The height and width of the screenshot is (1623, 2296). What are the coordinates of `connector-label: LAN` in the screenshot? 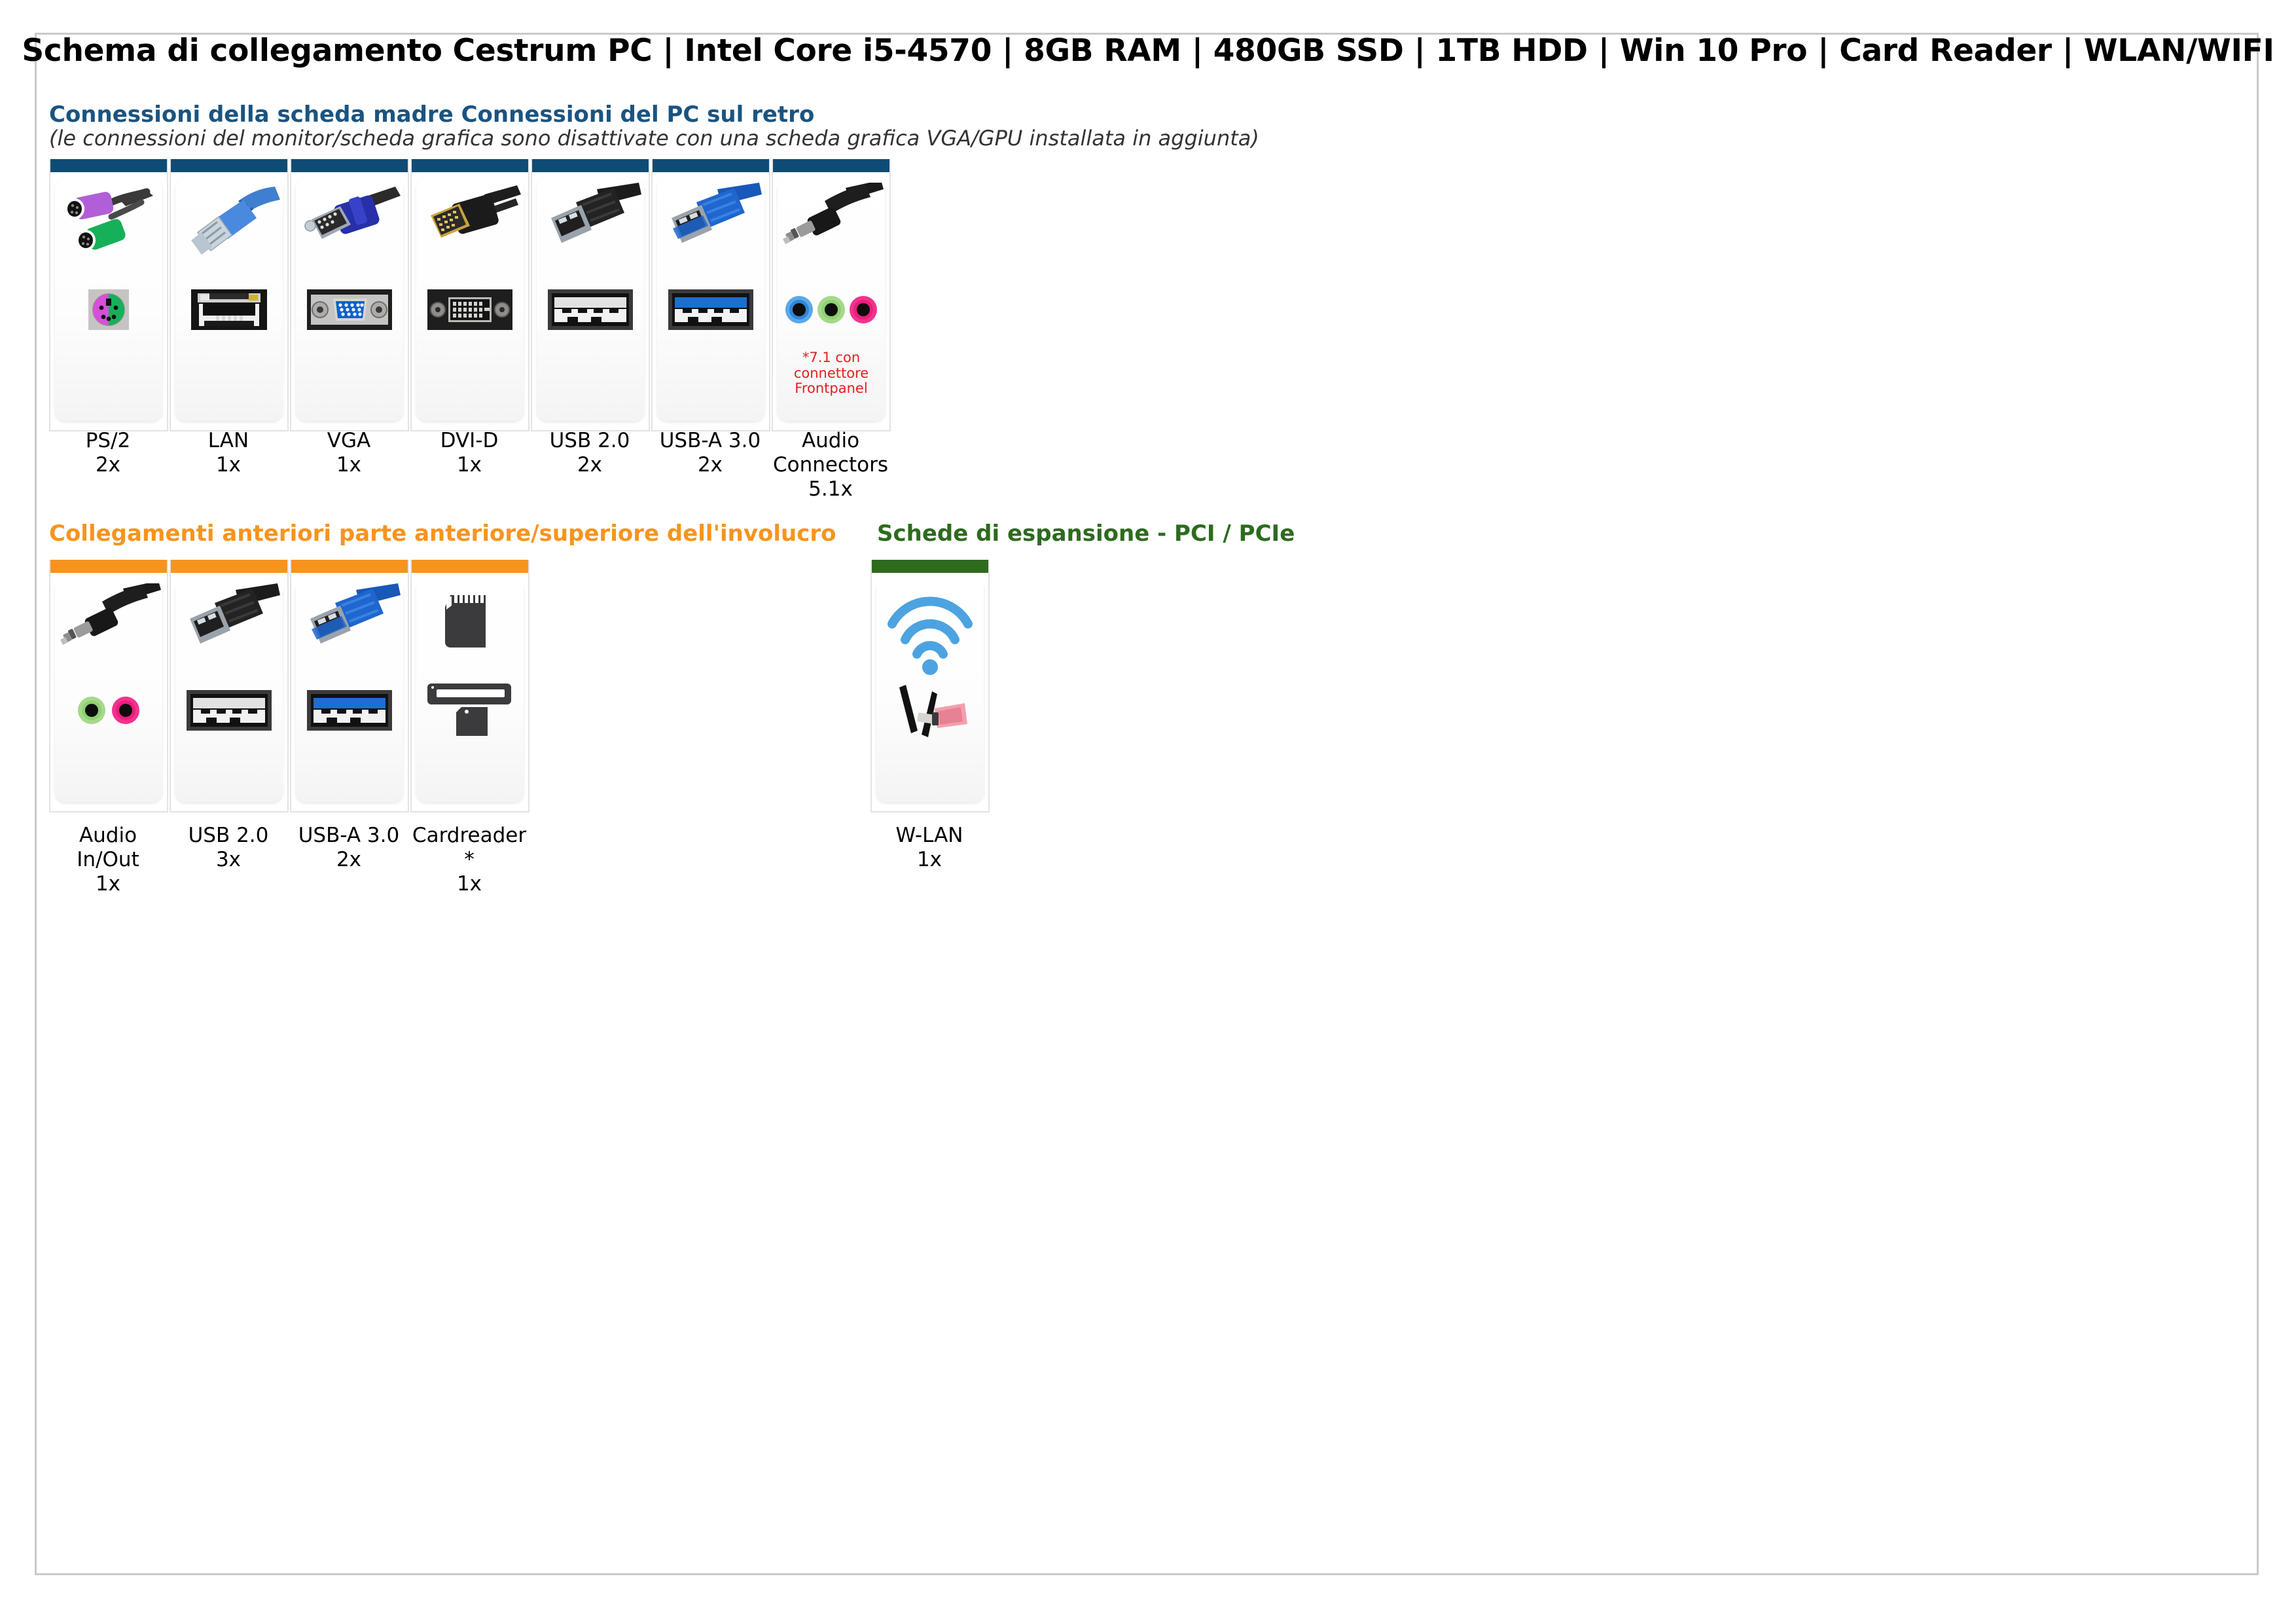 It's located at (228, 440).